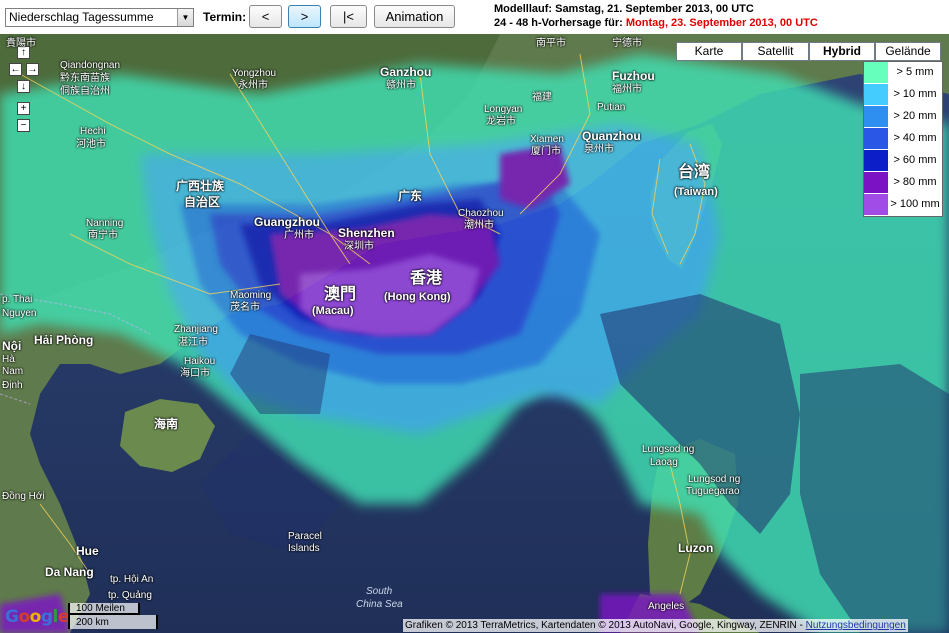 This screenshot has height=633, width=949. I want to click on place-label: Ganzhou, so click(406, 72).